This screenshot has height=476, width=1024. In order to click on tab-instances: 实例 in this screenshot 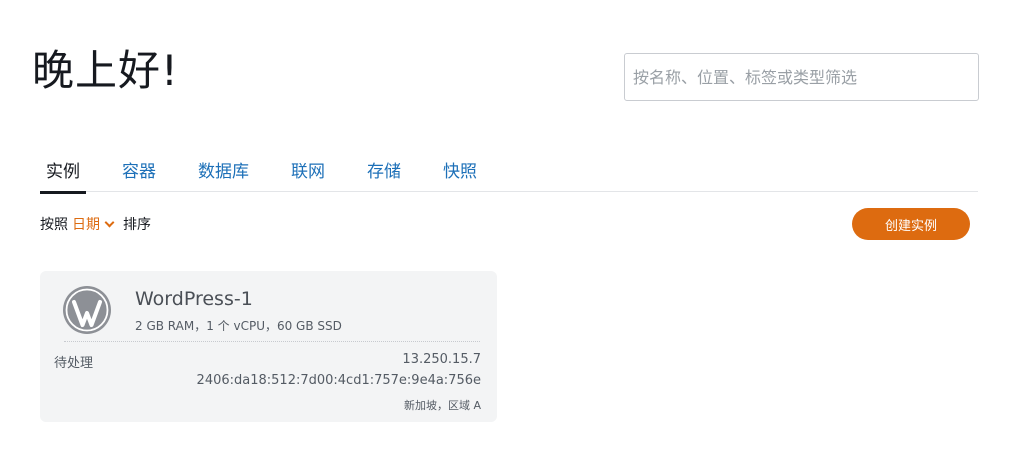, I will do `click(63, 176)`.